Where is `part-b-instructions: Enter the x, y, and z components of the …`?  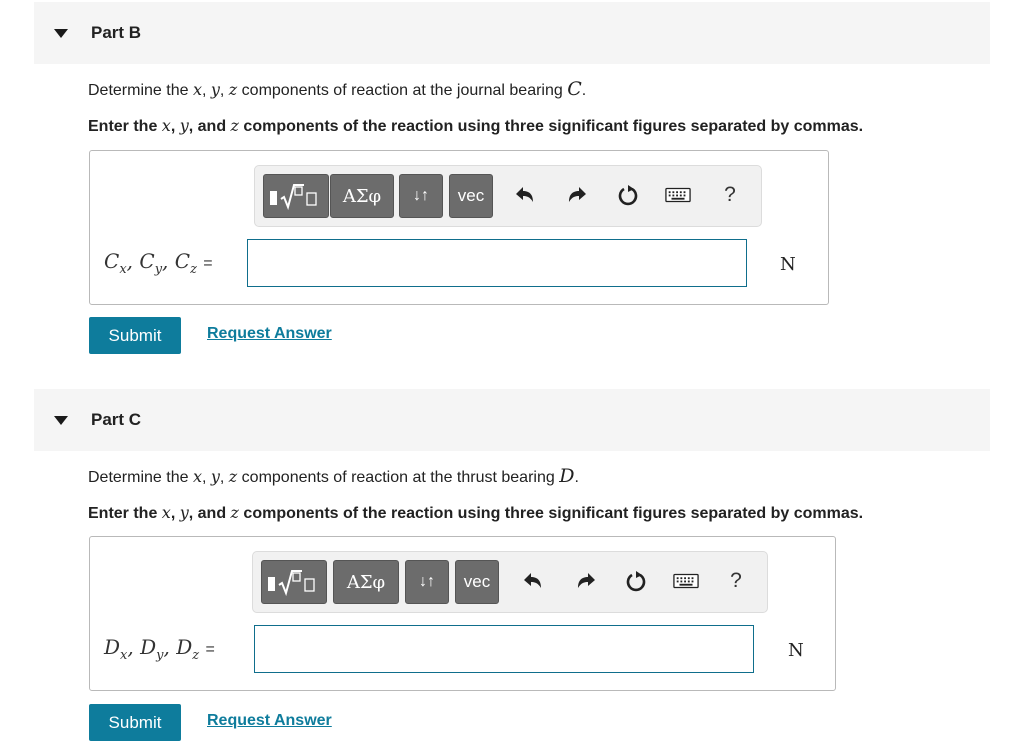
part-b-instructions: Enter the x, y, and z components of the … is located at coordinates (476, 125).